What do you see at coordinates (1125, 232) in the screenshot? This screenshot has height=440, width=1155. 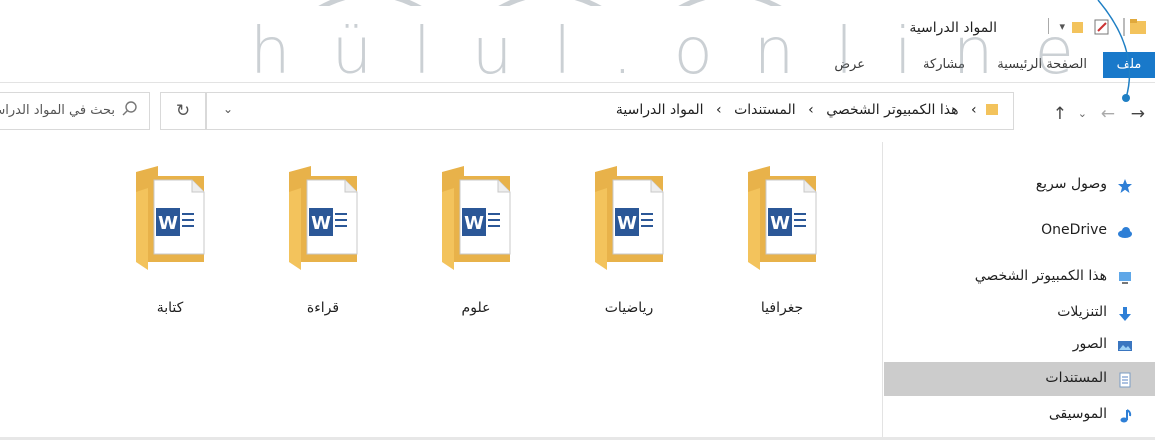 I see `cloud-icon` at bounding box center [1125, 232].